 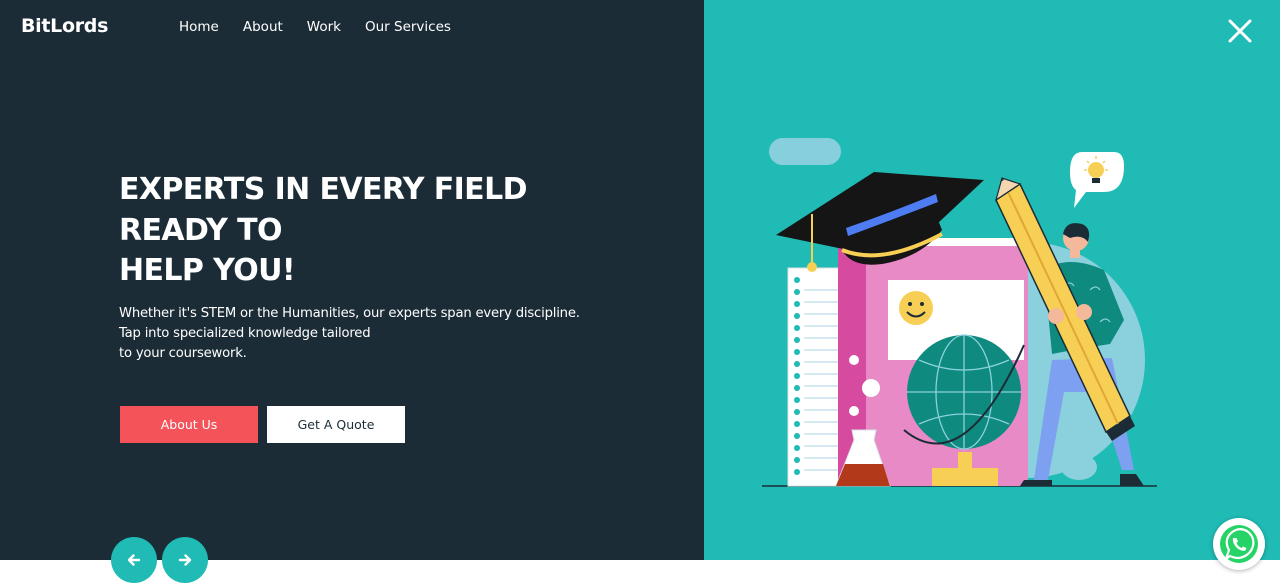 I want to click on arrow-left-icon, so click(x=134, y=560).